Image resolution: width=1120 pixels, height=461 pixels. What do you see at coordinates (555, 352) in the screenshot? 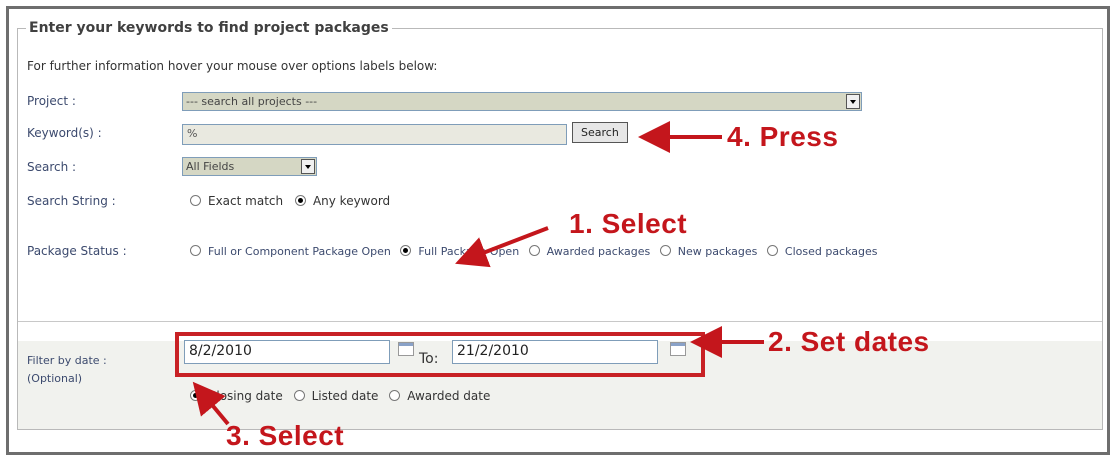
I see `date-to-input: 21/2/2010` at bounding box center [555, 352].